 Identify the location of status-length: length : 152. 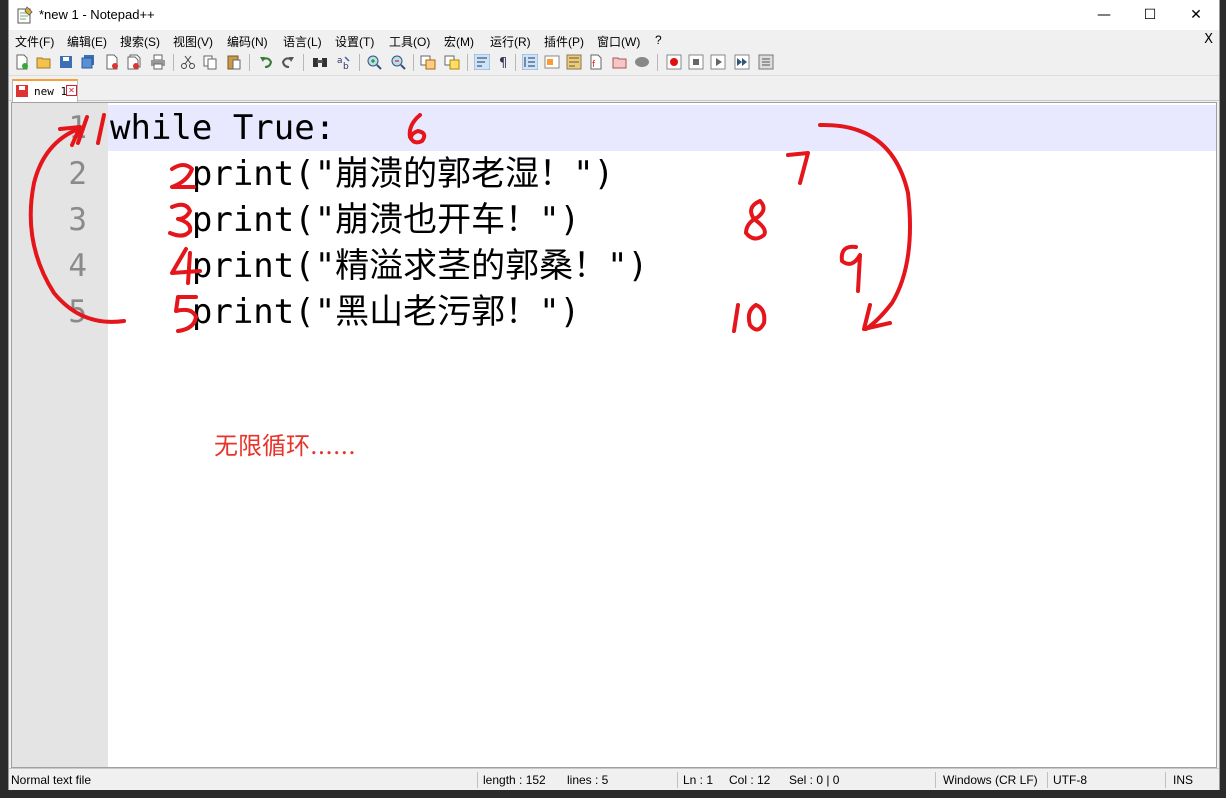
(514, 780).